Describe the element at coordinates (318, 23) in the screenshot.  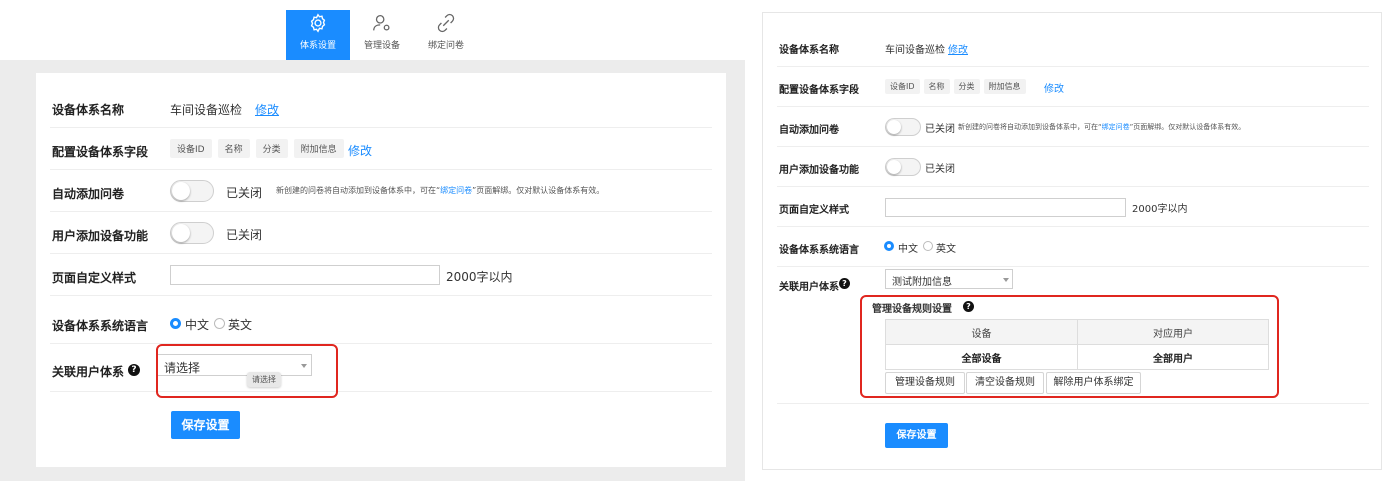
I see `gear-icon` at that location.